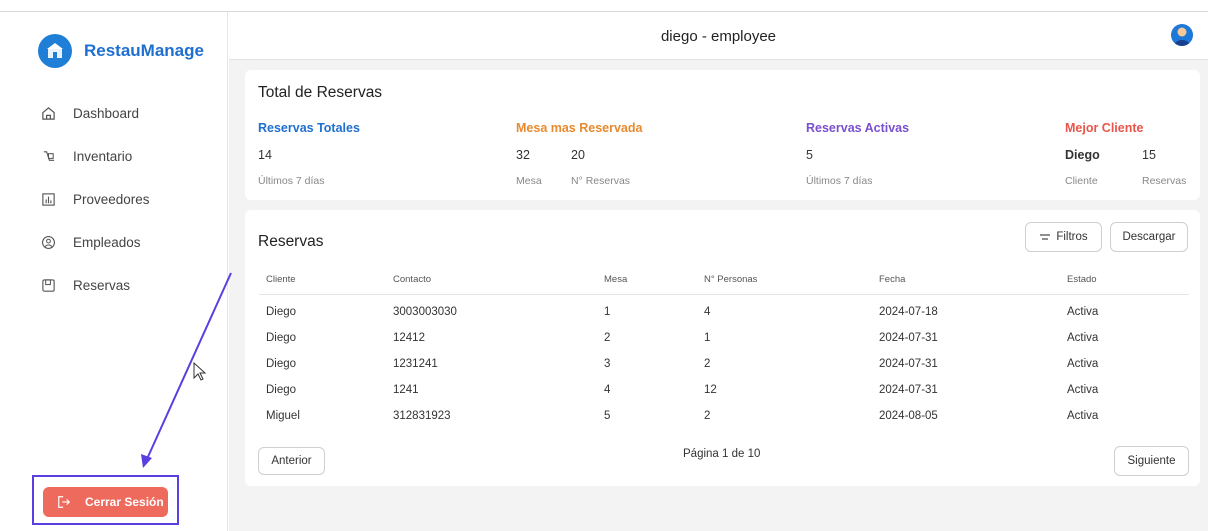 The height and width of the screenshot is (531, 1208). Describe the element at coordinates (48, 114) in the screenshot. I see `home-icon` at that location.